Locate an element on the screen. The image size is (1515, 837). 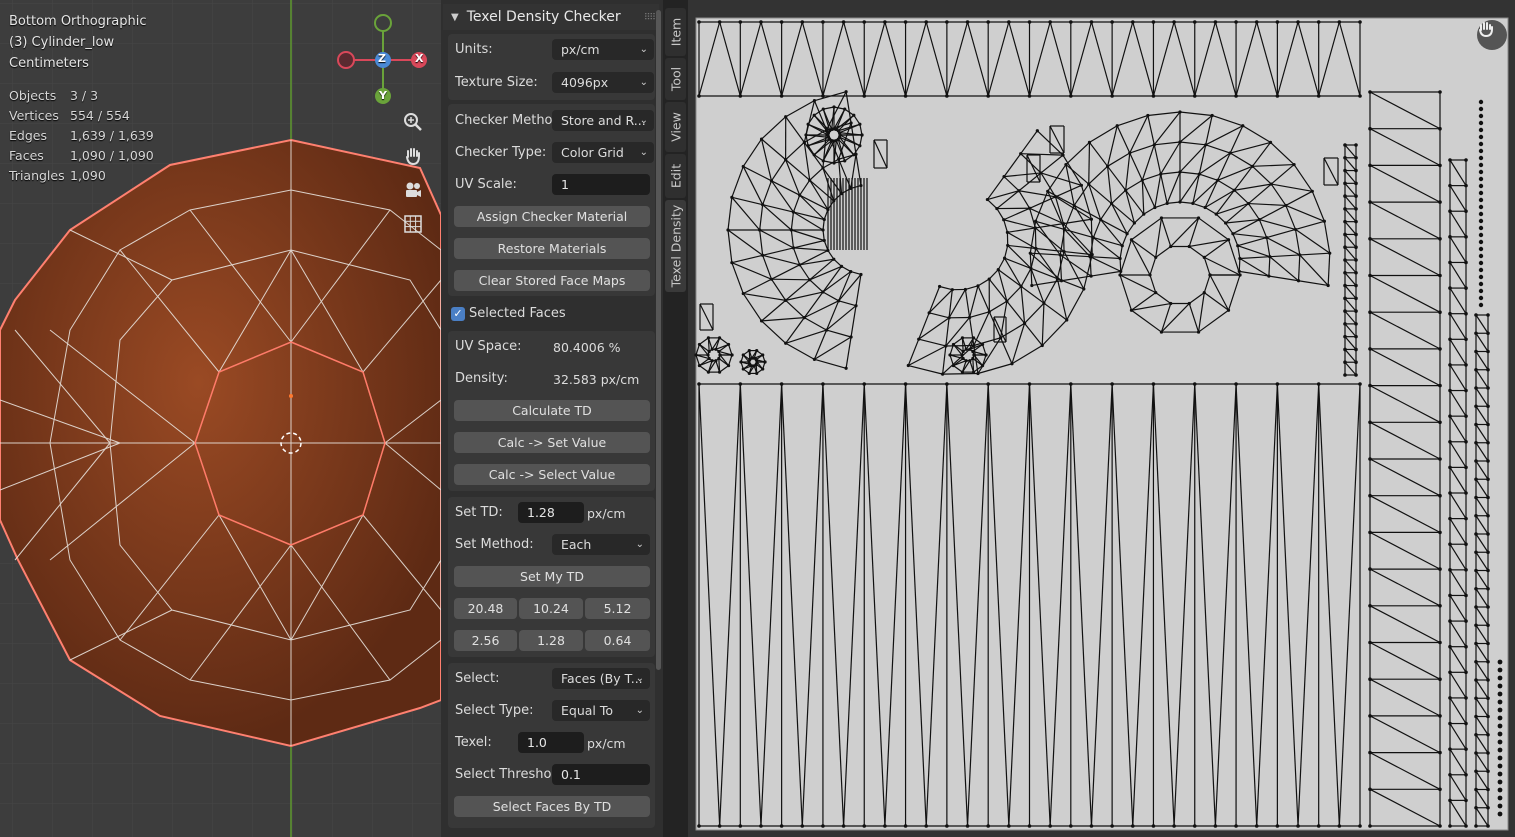
set-td-label: Set TD: is located at coordinates (479, 512).